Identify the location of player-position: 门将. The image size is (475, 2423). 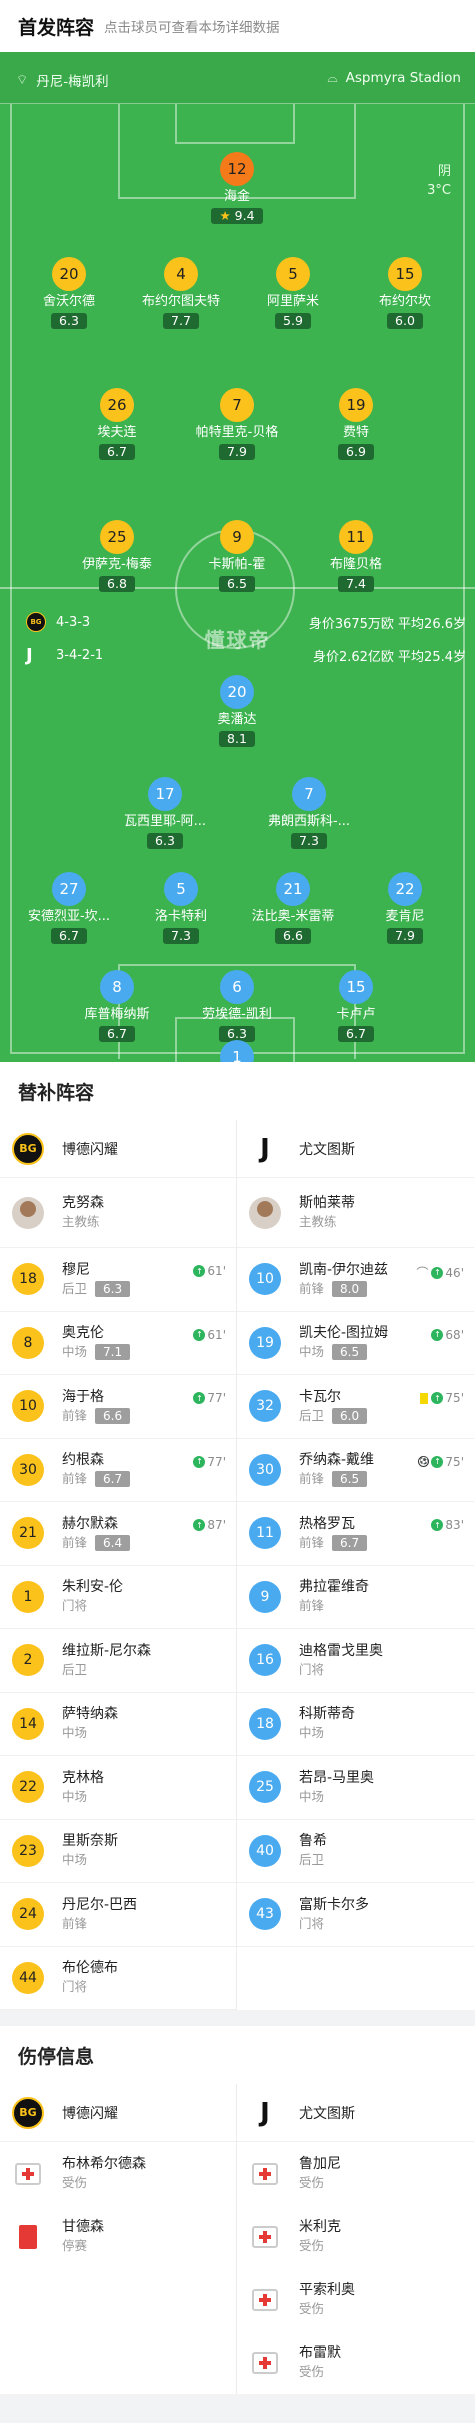
(334, 1924).